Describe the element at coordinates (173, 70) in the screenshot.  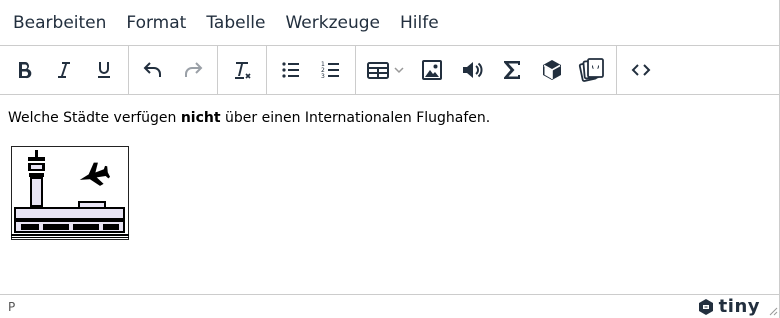
I see `toolbar-group-history` at that location.